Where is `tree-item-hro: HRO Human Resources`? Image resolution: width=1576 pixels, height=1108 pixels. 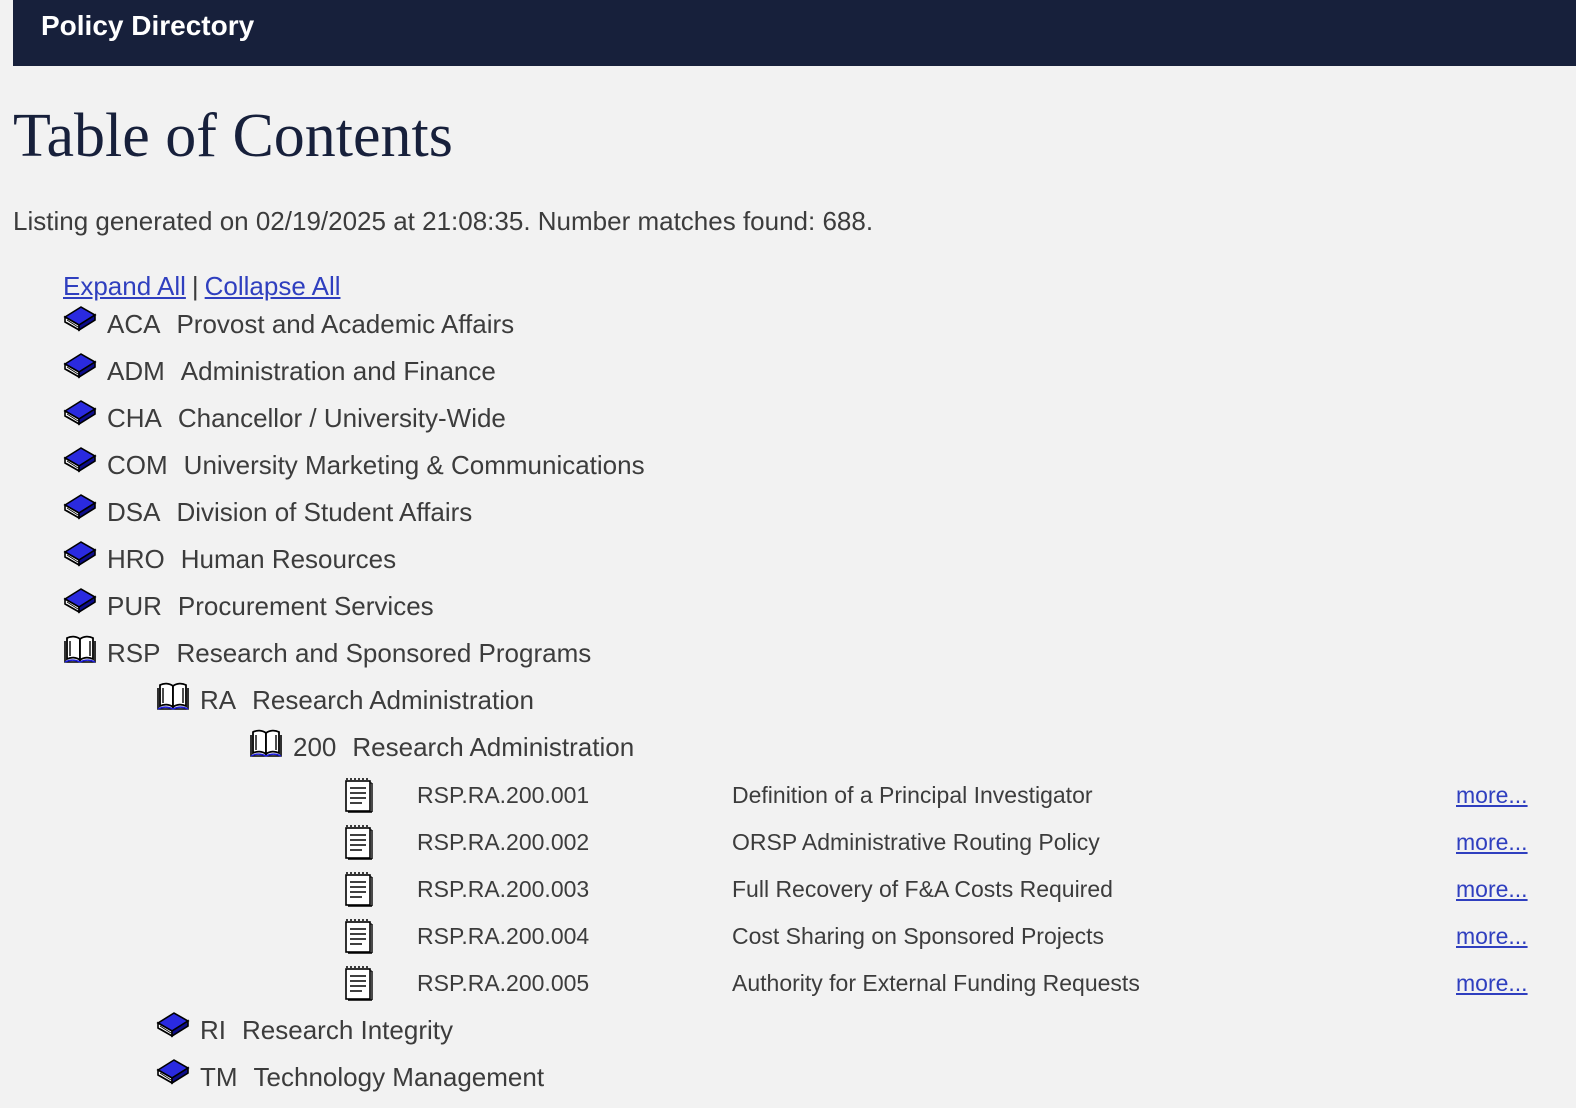 tree-item-hro: HRO Human Resources is located at coordinates (229, 559).